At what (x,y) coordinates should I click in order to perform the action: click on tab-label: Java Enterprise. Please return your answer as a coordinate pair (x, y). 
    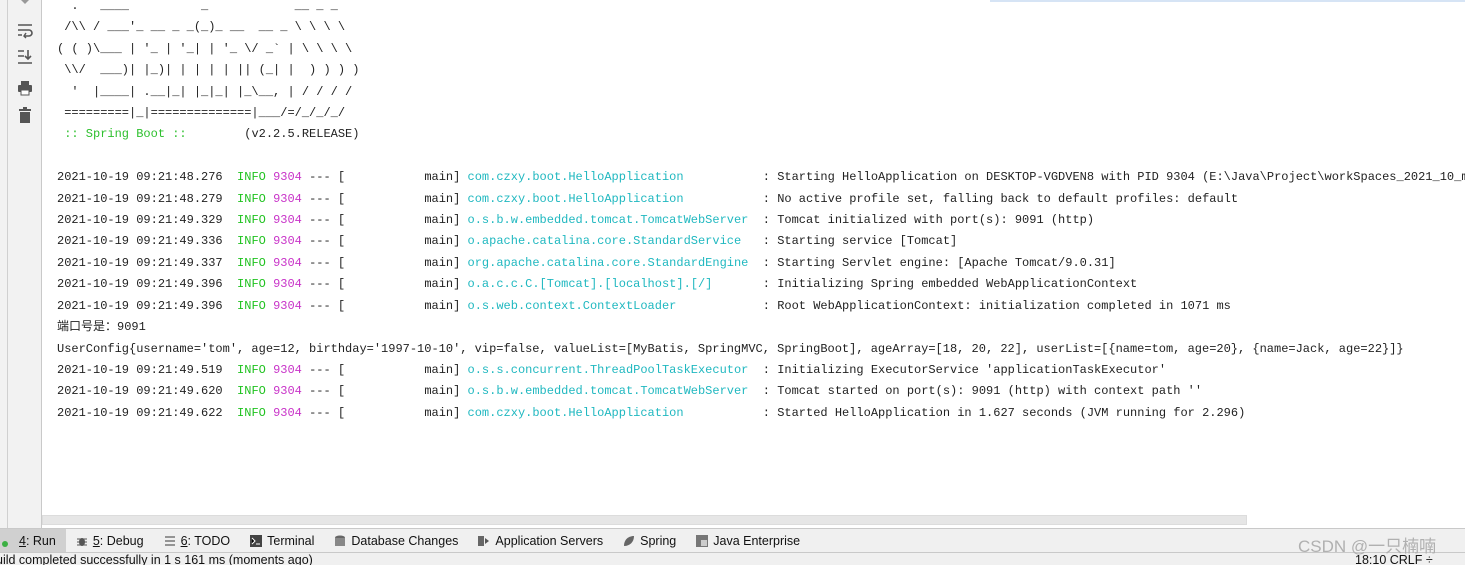
    Looking at the image, I should click on (756, 541).